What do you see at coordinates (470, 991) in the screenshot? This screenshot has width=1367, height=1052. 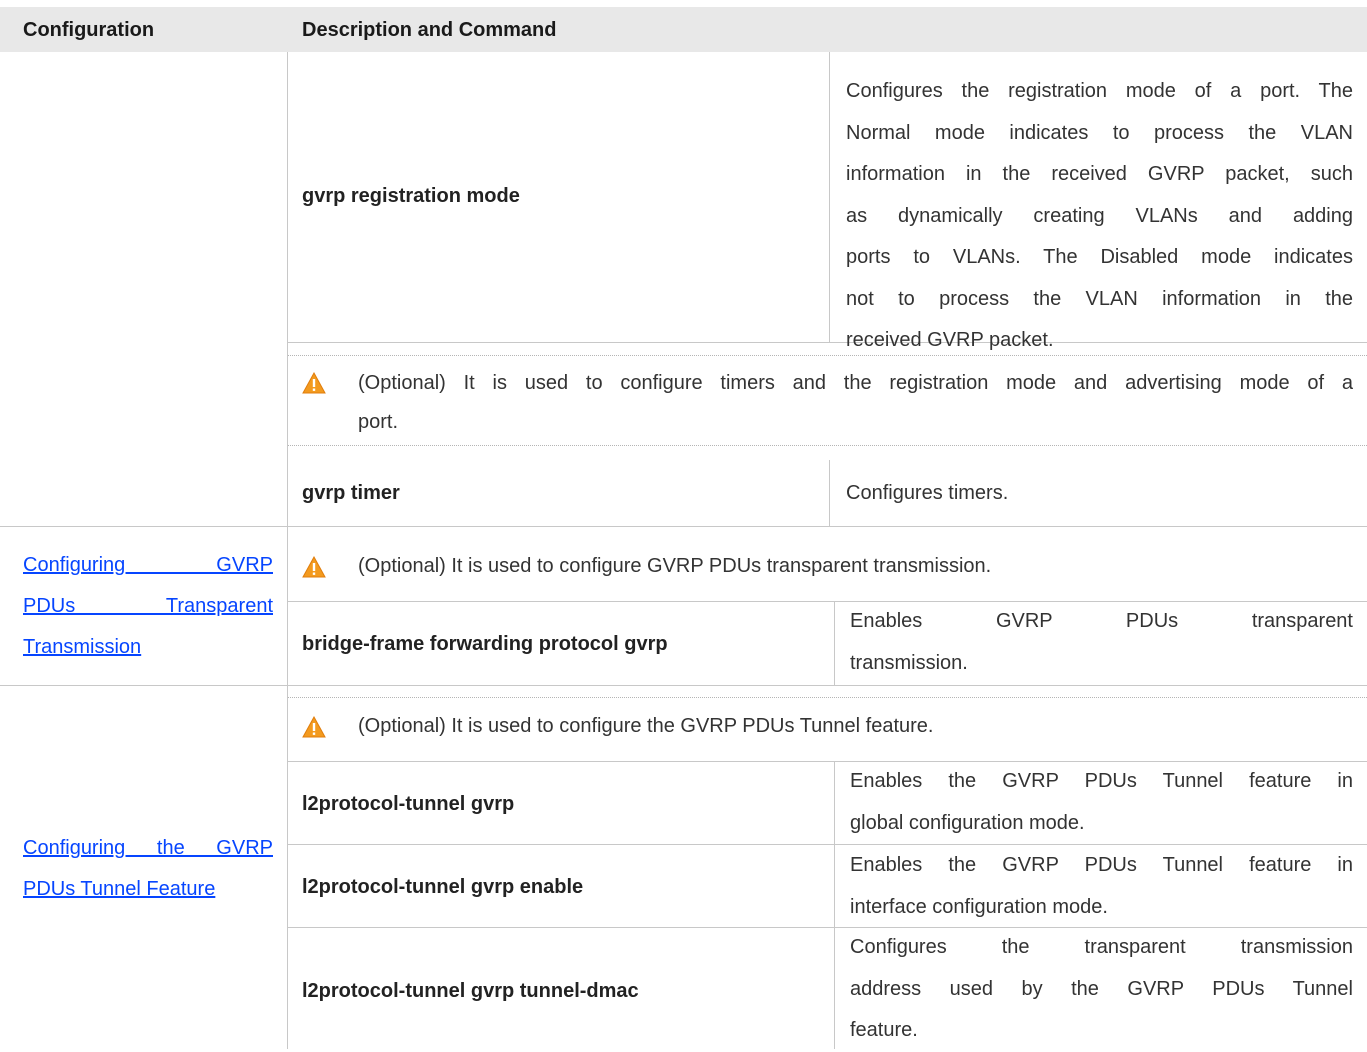 I see `command-l2protocol-tunnel-gvrp-tunnel-dmac: l2protocol-tunnel gvrp tunnel-dmac` at bounding box center [470, 991].